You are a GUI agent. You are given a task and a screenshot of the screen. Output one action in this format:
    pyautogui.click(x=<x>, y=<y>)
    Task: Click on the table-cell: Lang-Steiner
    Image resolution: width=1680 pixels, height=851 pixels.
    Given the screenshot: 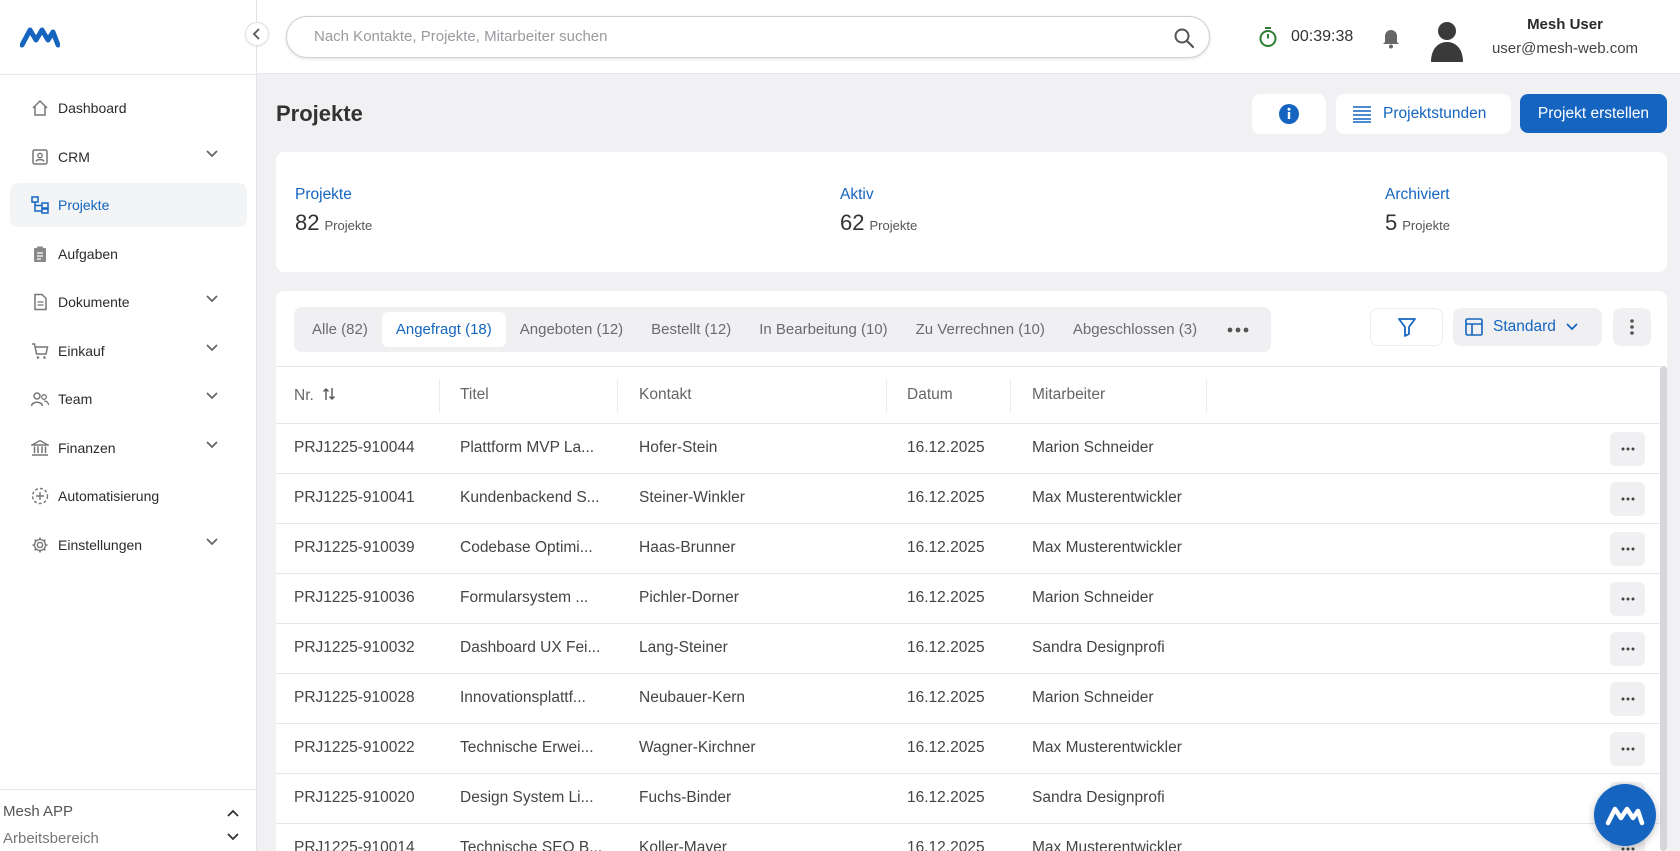 What is the action you would take?
    pyautogui.click(x=683, y=647)
    